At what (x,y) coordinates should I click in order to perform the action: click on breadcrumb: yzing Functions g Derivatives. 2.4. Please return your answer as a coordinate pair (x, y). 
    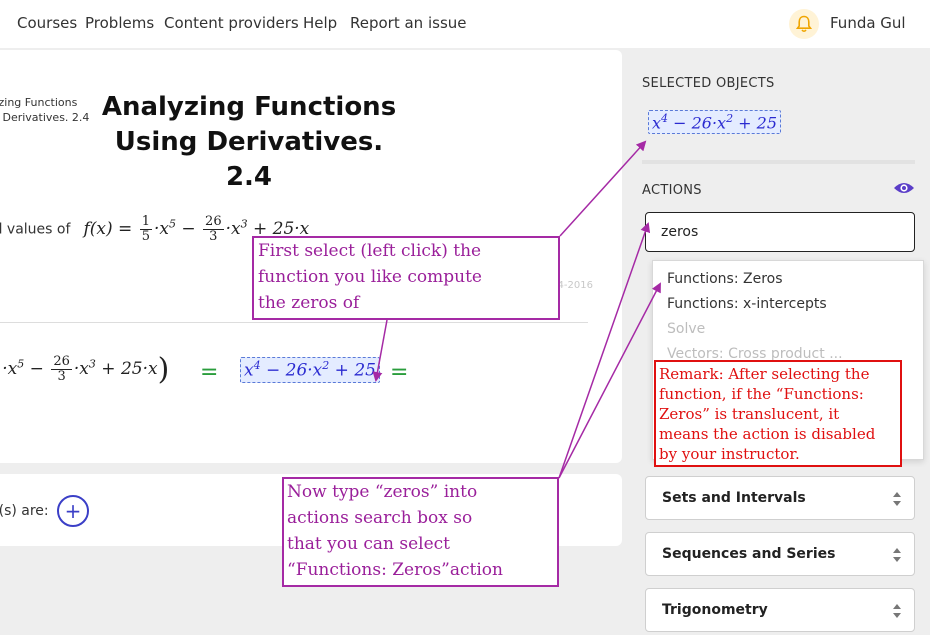
    Looking at the image, I should click on (44, 110).